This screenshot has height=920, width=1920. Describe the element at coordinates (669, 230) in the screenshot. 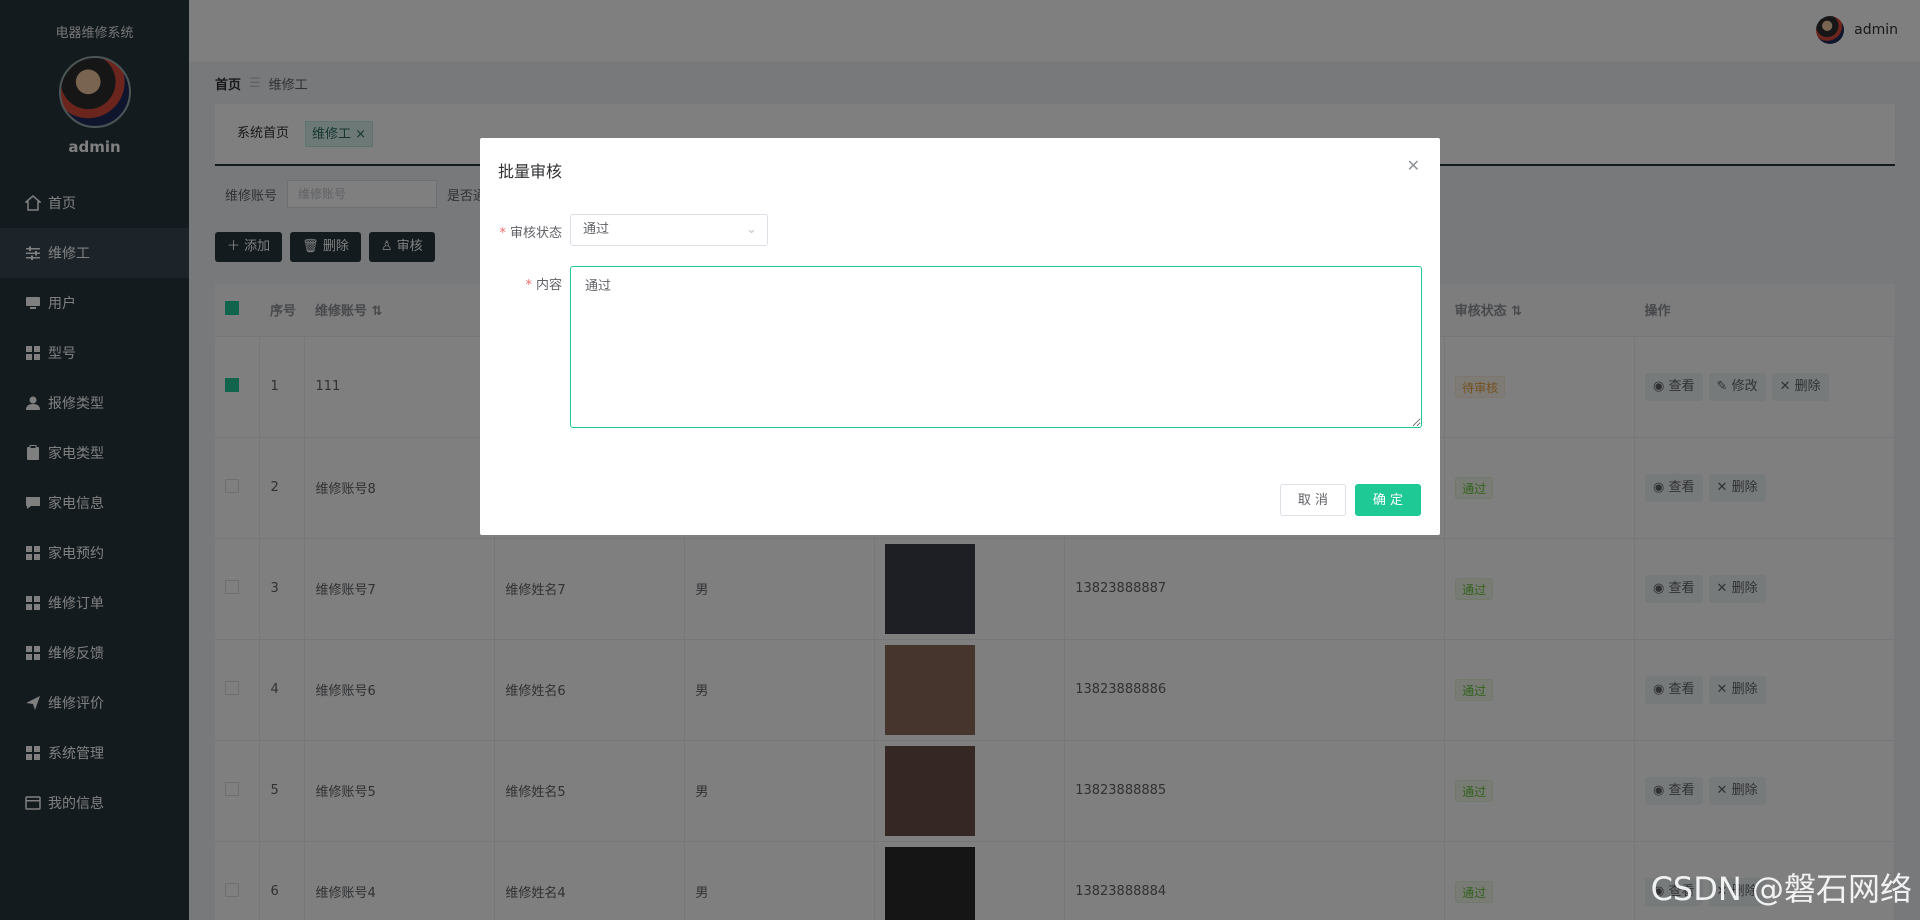

I see `audit-status-select: 通过 ⌄` at that location.